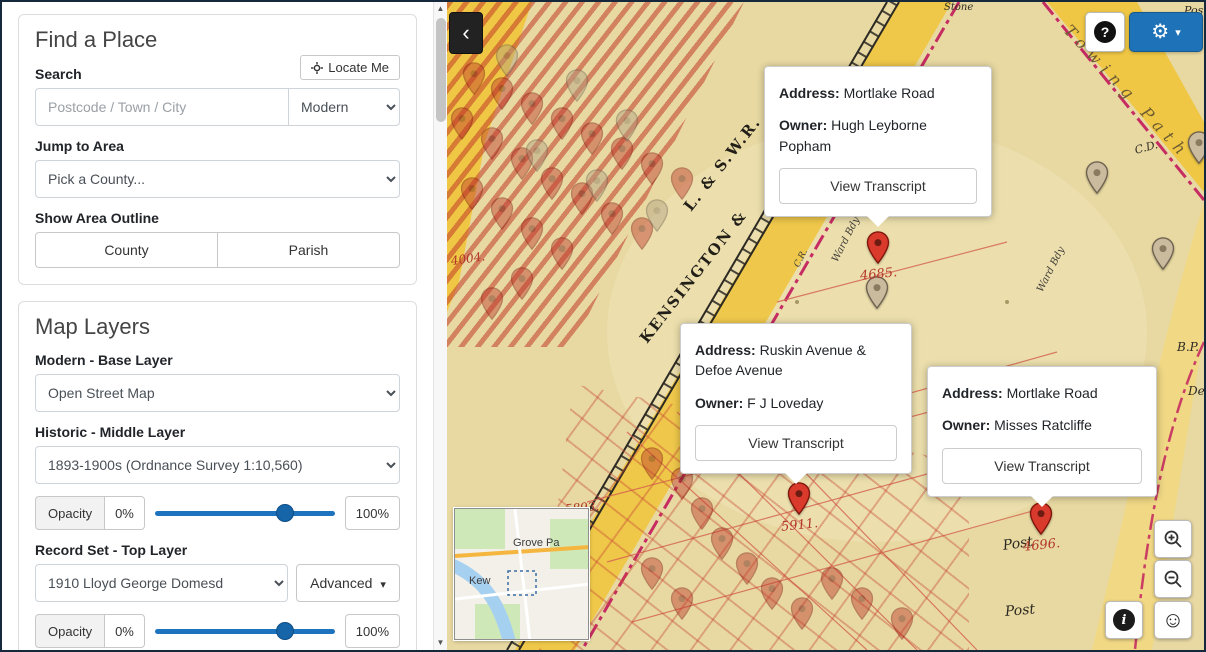 The width and height of the screenshot is (1206, 652). I want to click on minimap-place-label: Grove Pa, so click(536, 543).